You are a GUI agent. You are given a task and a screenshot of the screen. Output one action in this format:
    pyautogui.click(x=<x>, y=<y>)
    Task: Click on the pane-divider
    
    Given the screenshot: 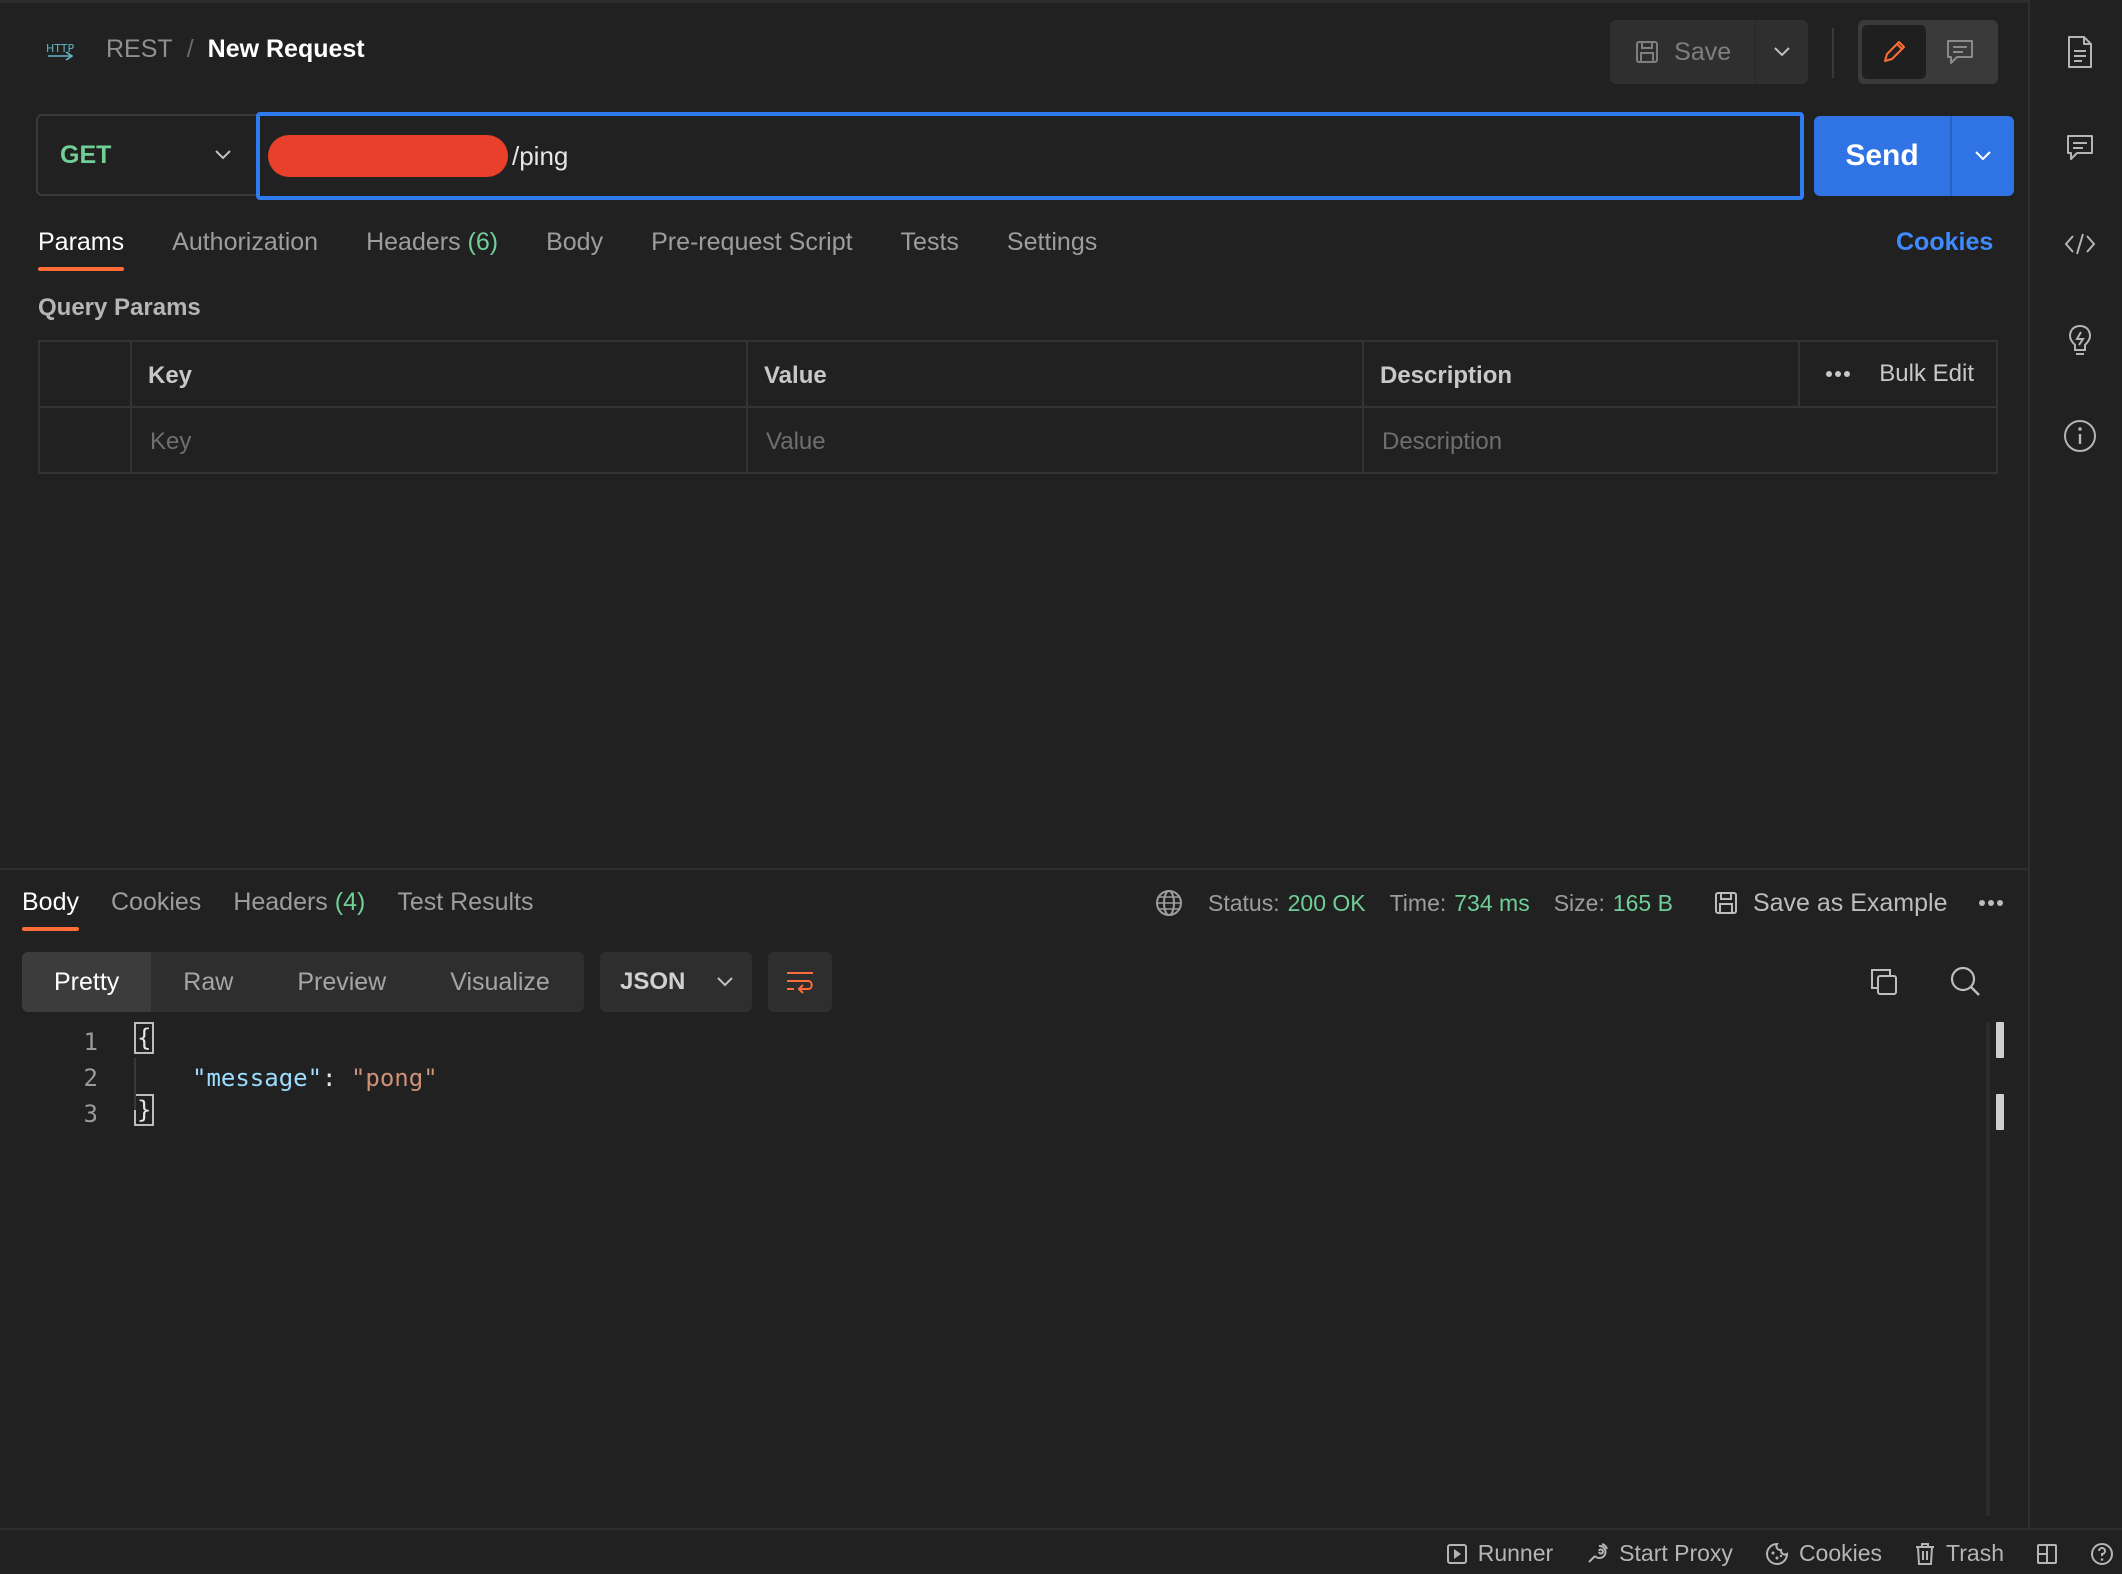 What is the action you would take?
    pyautogui.click(x=1014, y=869)
    